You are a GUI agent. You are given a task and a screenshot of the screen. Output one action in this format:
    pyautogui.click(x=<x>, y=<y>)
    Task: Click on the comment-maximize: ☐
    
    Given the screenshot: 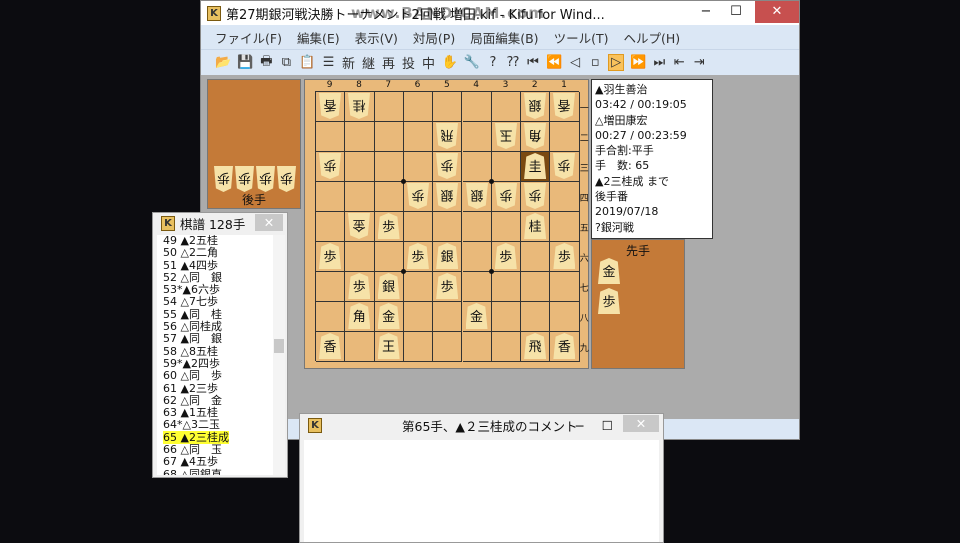 What is the action you would take?
    pyautogui.click(x=607, y=425)
    